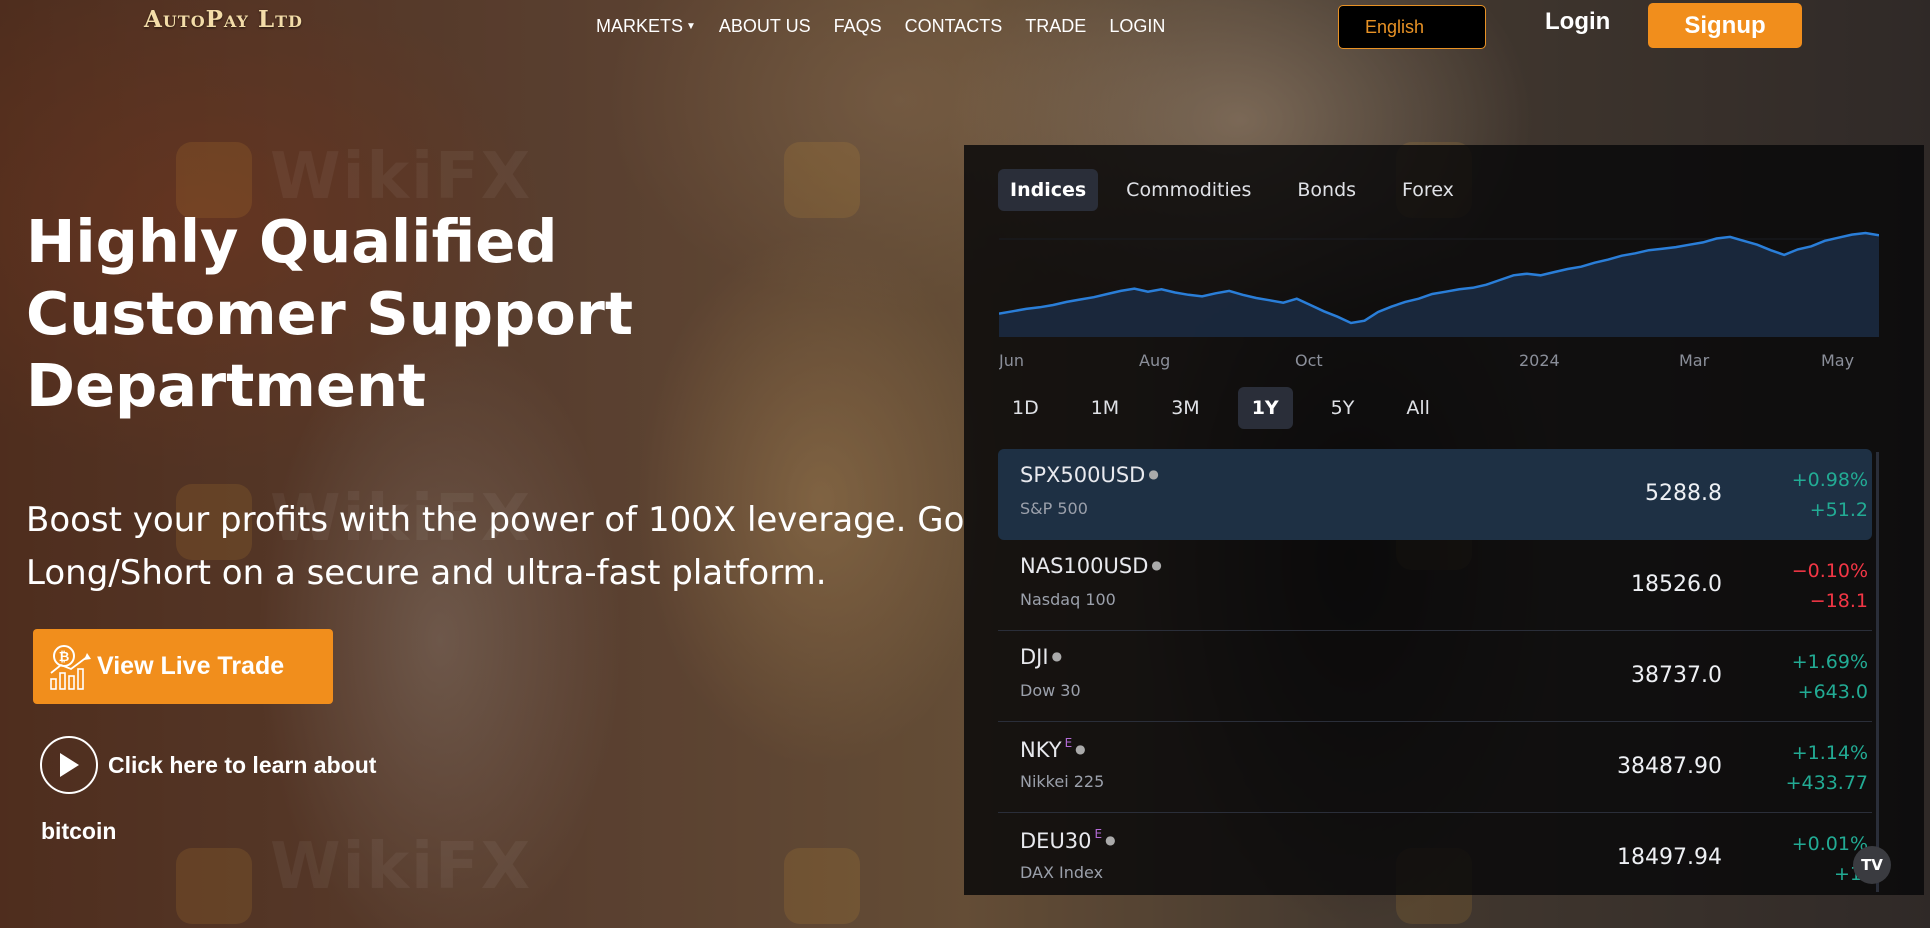 This screenshot has width=1930, height=928. What do you see at coordinates (1048, 190) in the screenshot?
I see `tab-indices: Indices` at bounding box center [1048, 190].